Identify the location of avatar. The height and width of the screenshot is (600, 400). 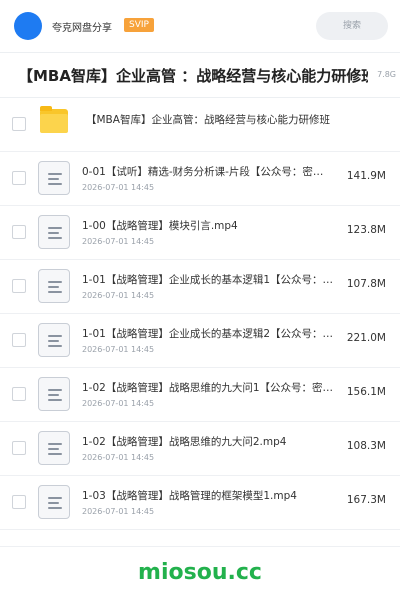
(28, 26).